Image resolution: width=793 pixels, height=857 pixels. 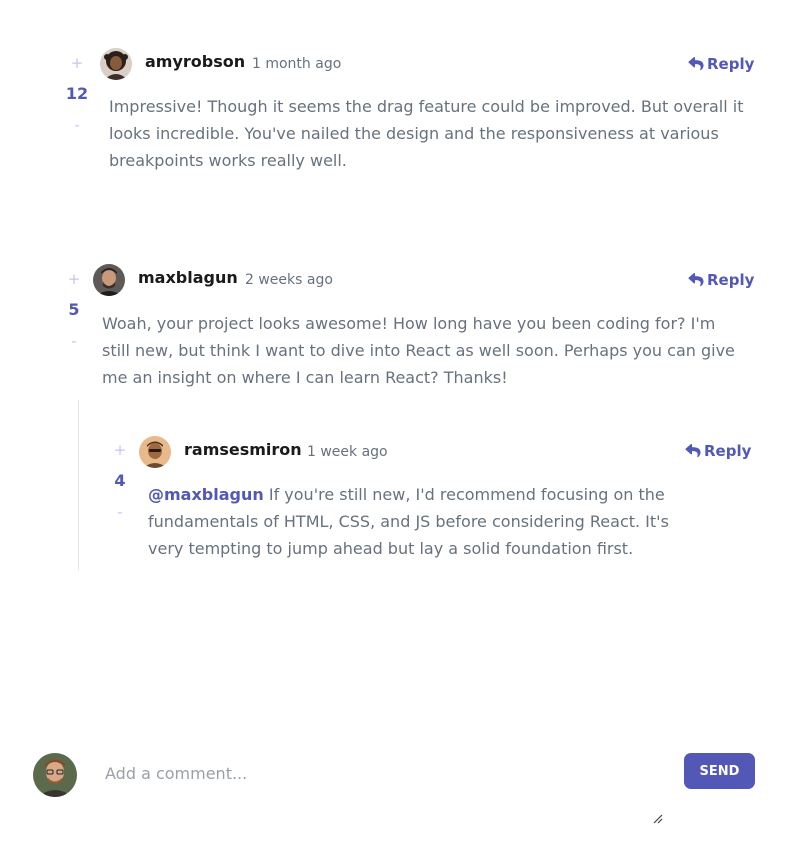 What do you see at coordinates (289, 280) in the screenshot?
I see `timestamp: 2 weeks ago` at bounding box center [289, 280].